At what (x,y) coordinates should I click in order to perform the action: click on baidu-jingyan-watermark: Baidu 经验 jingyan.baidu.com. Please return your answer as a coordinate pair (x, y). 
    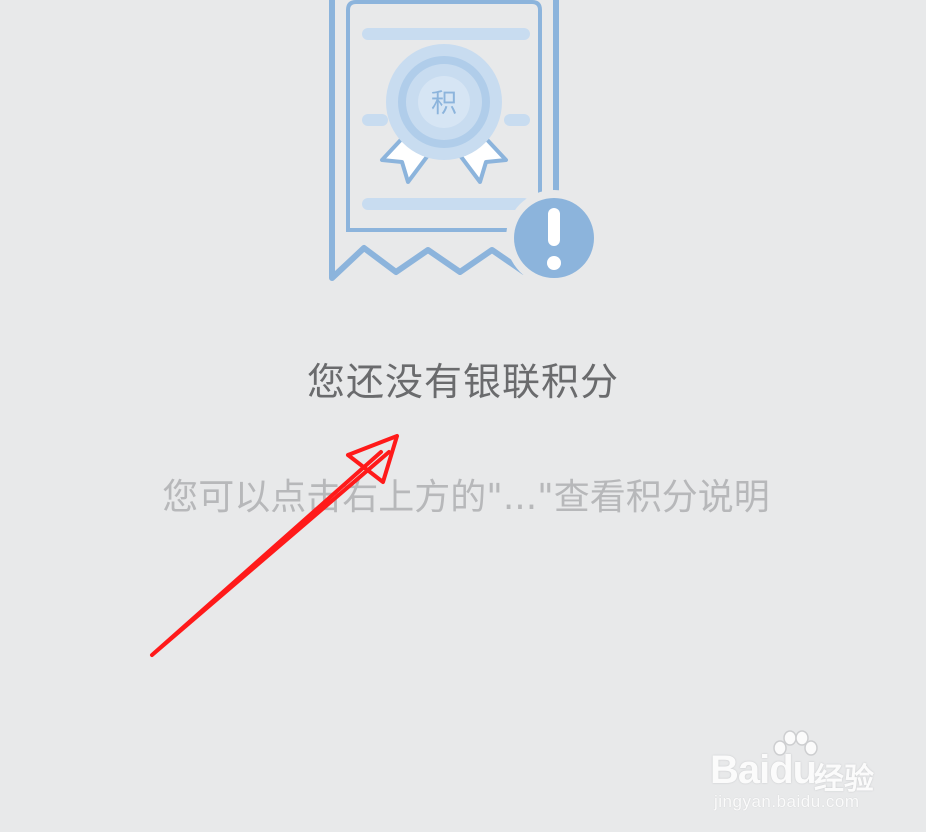
    Looking at the image, I should click on (807, 773).